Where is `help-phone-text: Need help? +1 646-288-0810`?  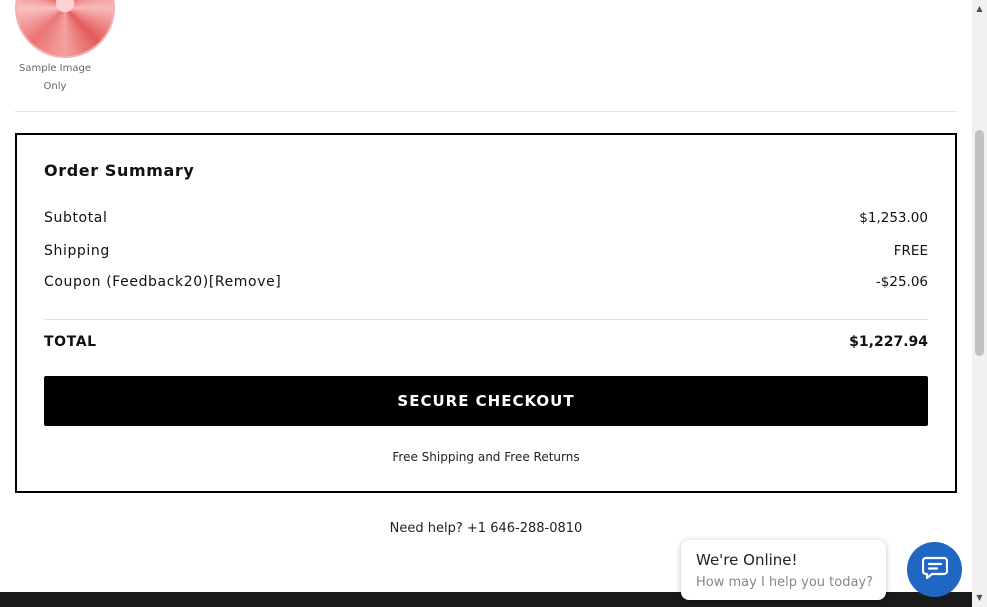 help-phone-text: Need help? +1 646-288-0810 is located at coordinates (486, 528).